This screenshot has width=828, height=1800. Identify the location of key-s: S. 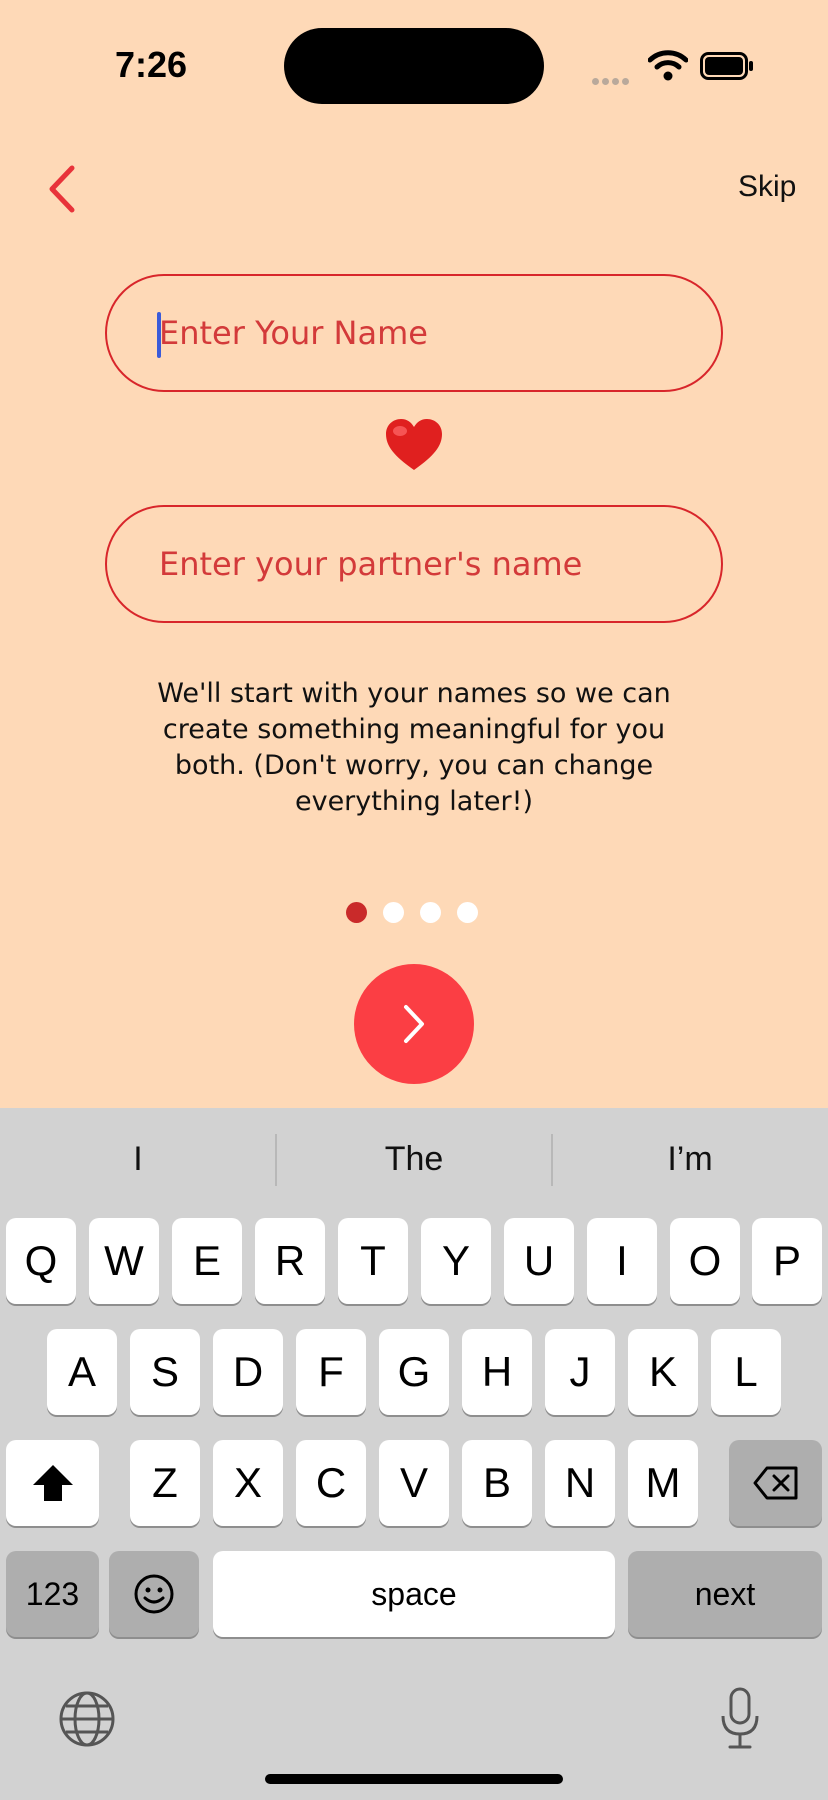
(165, 1372).